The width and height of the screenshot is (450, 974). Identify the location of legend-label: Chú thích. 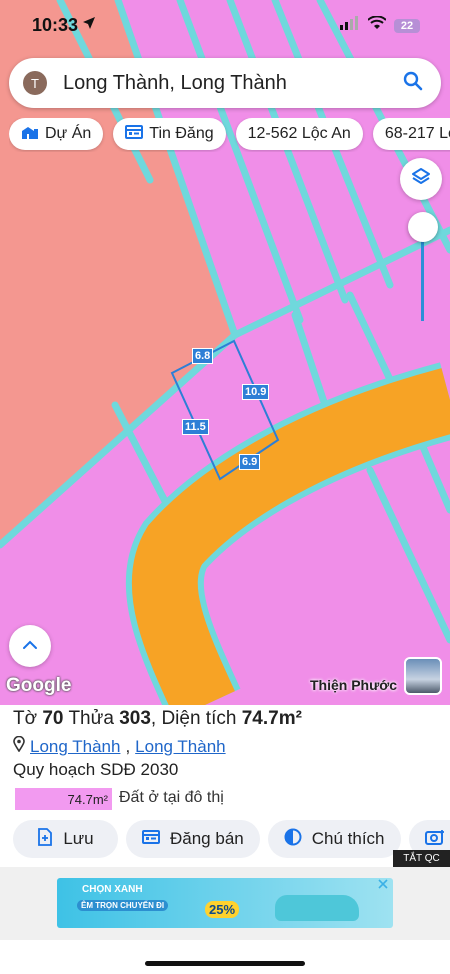
(348, 838).